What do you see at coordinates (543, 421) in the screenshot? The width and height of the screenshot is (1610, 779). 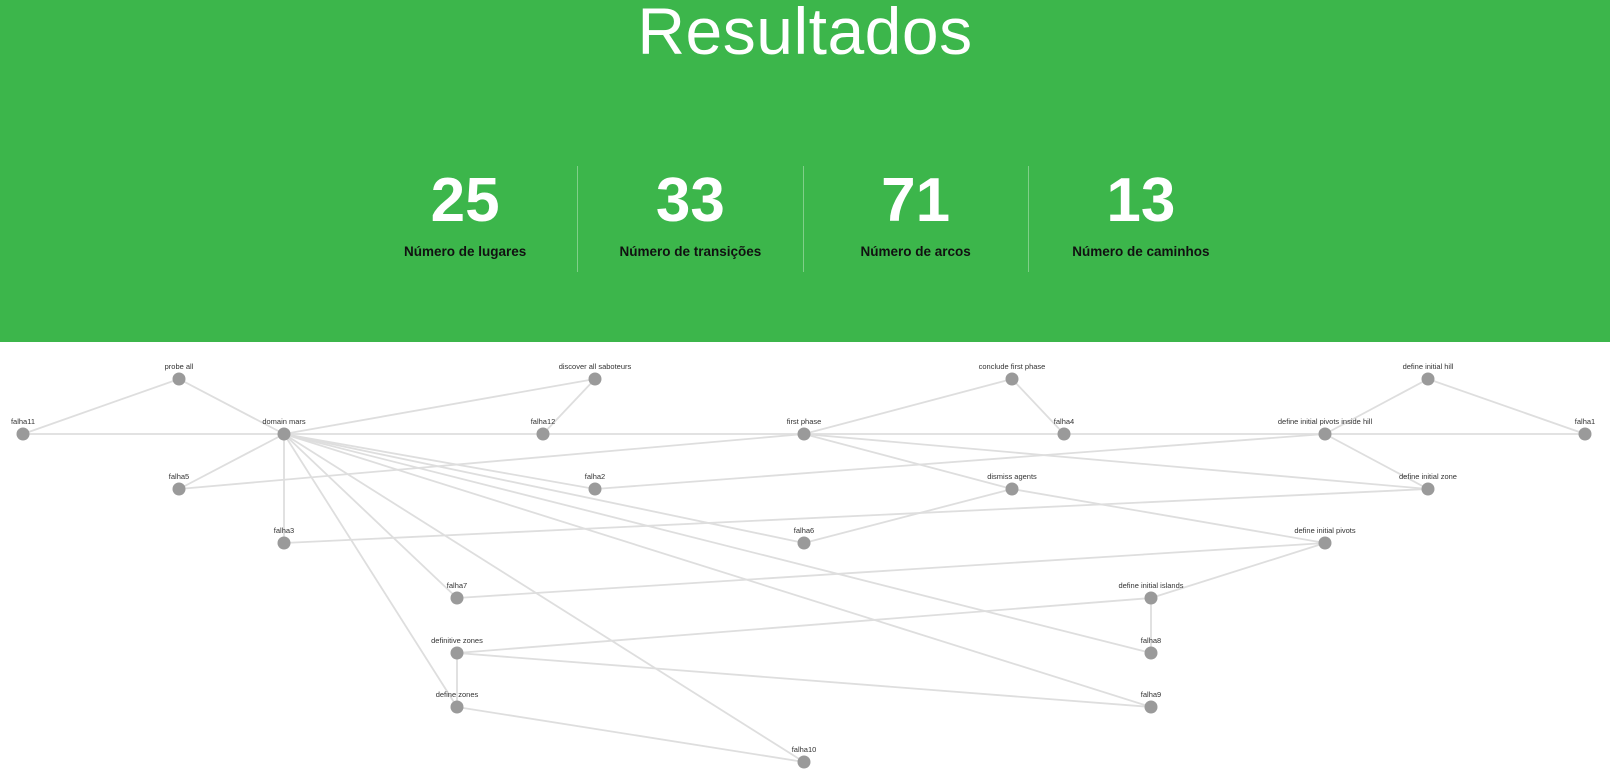 I see `node-label: falha12` at bounding box center [543, 421].